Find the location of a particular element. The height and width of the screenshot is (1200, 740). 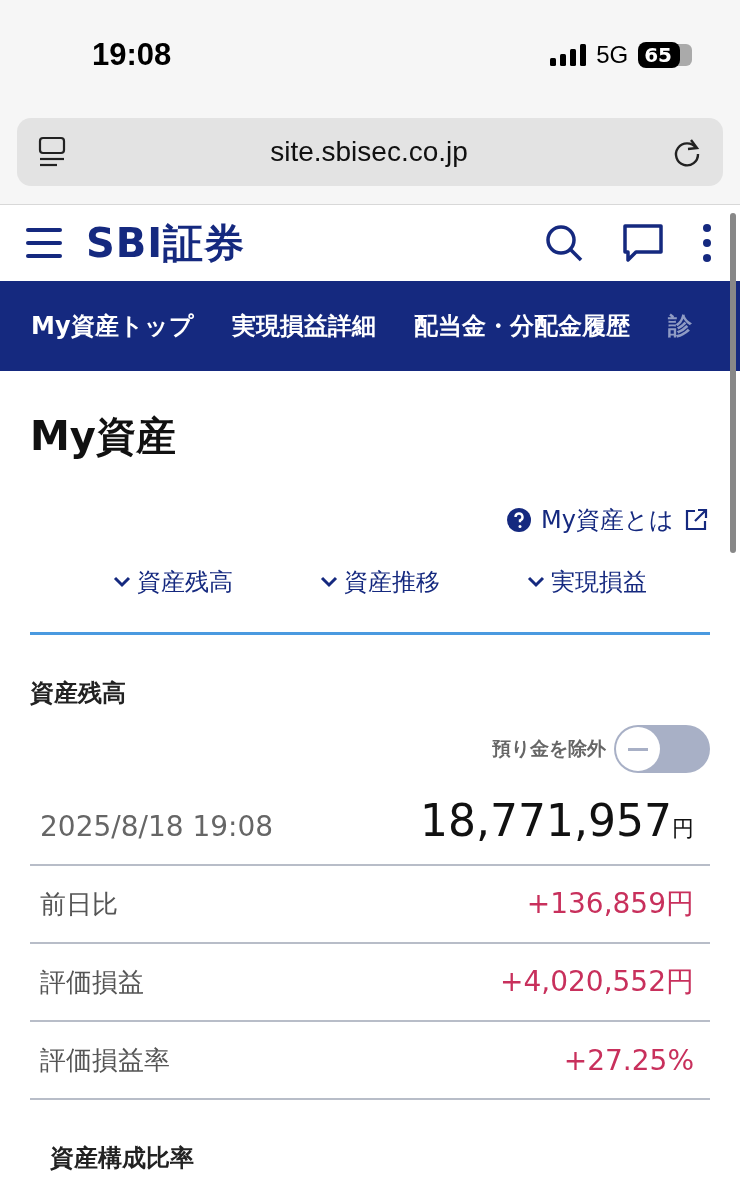

nav-tab: 配当金・分配金履歴 is located at coordinates (521, 326).